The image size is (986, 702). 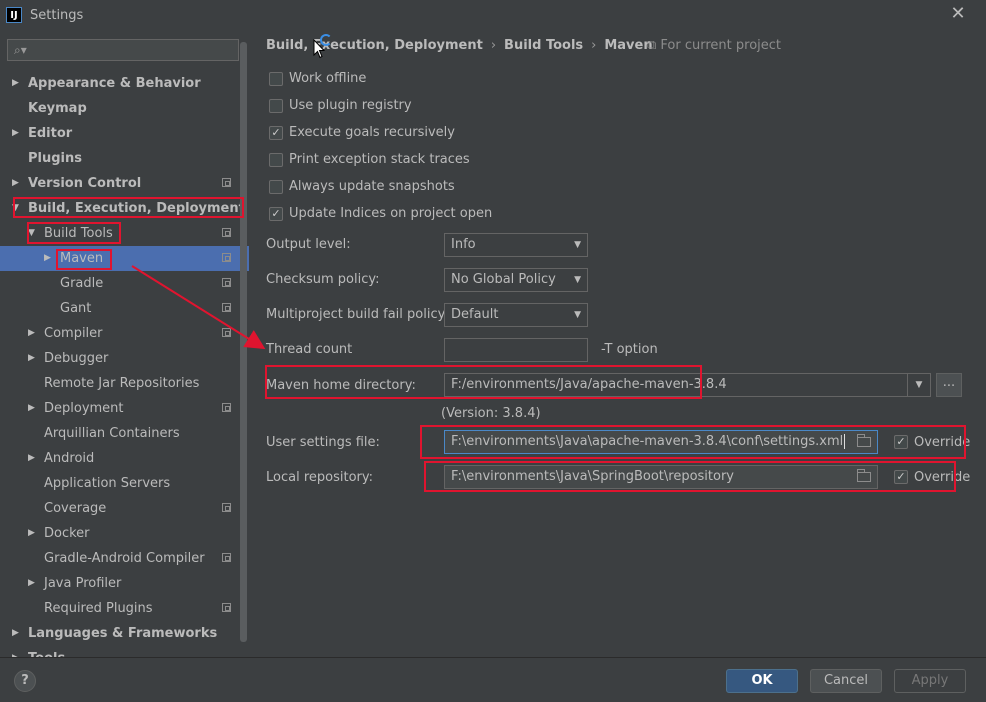 I want to click on sidebar-item-remote-jar-repositories: Remote Jar Repositories, so click(x=124, y=383).